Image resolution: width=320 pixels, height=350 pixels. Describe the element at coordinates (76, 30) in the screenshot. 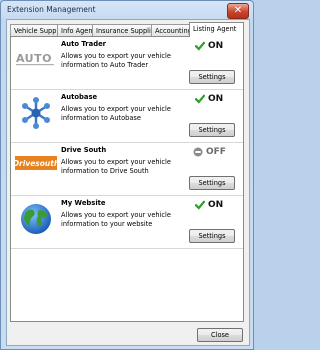

I see `tab-info-agent: Info Agent` at that location.